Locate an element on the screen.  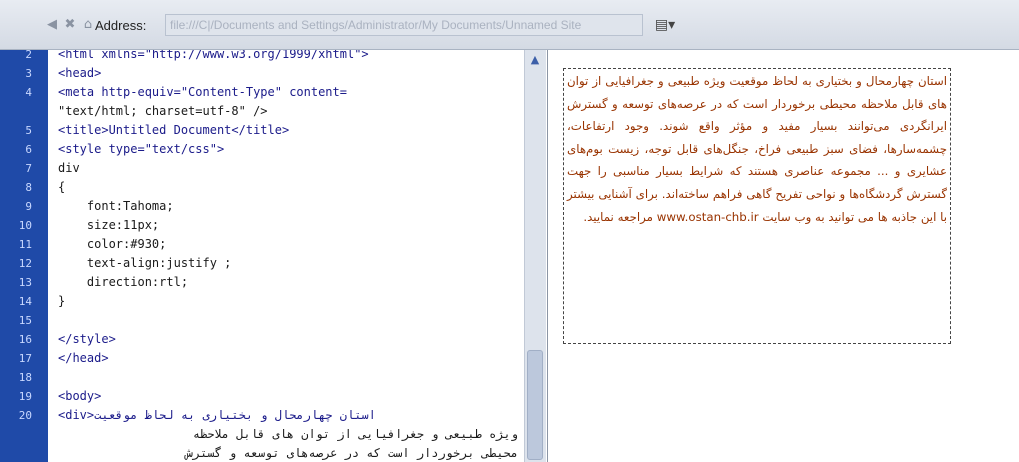
code-line: 12 text-align:justify ; is located at coordinates (262, 263).